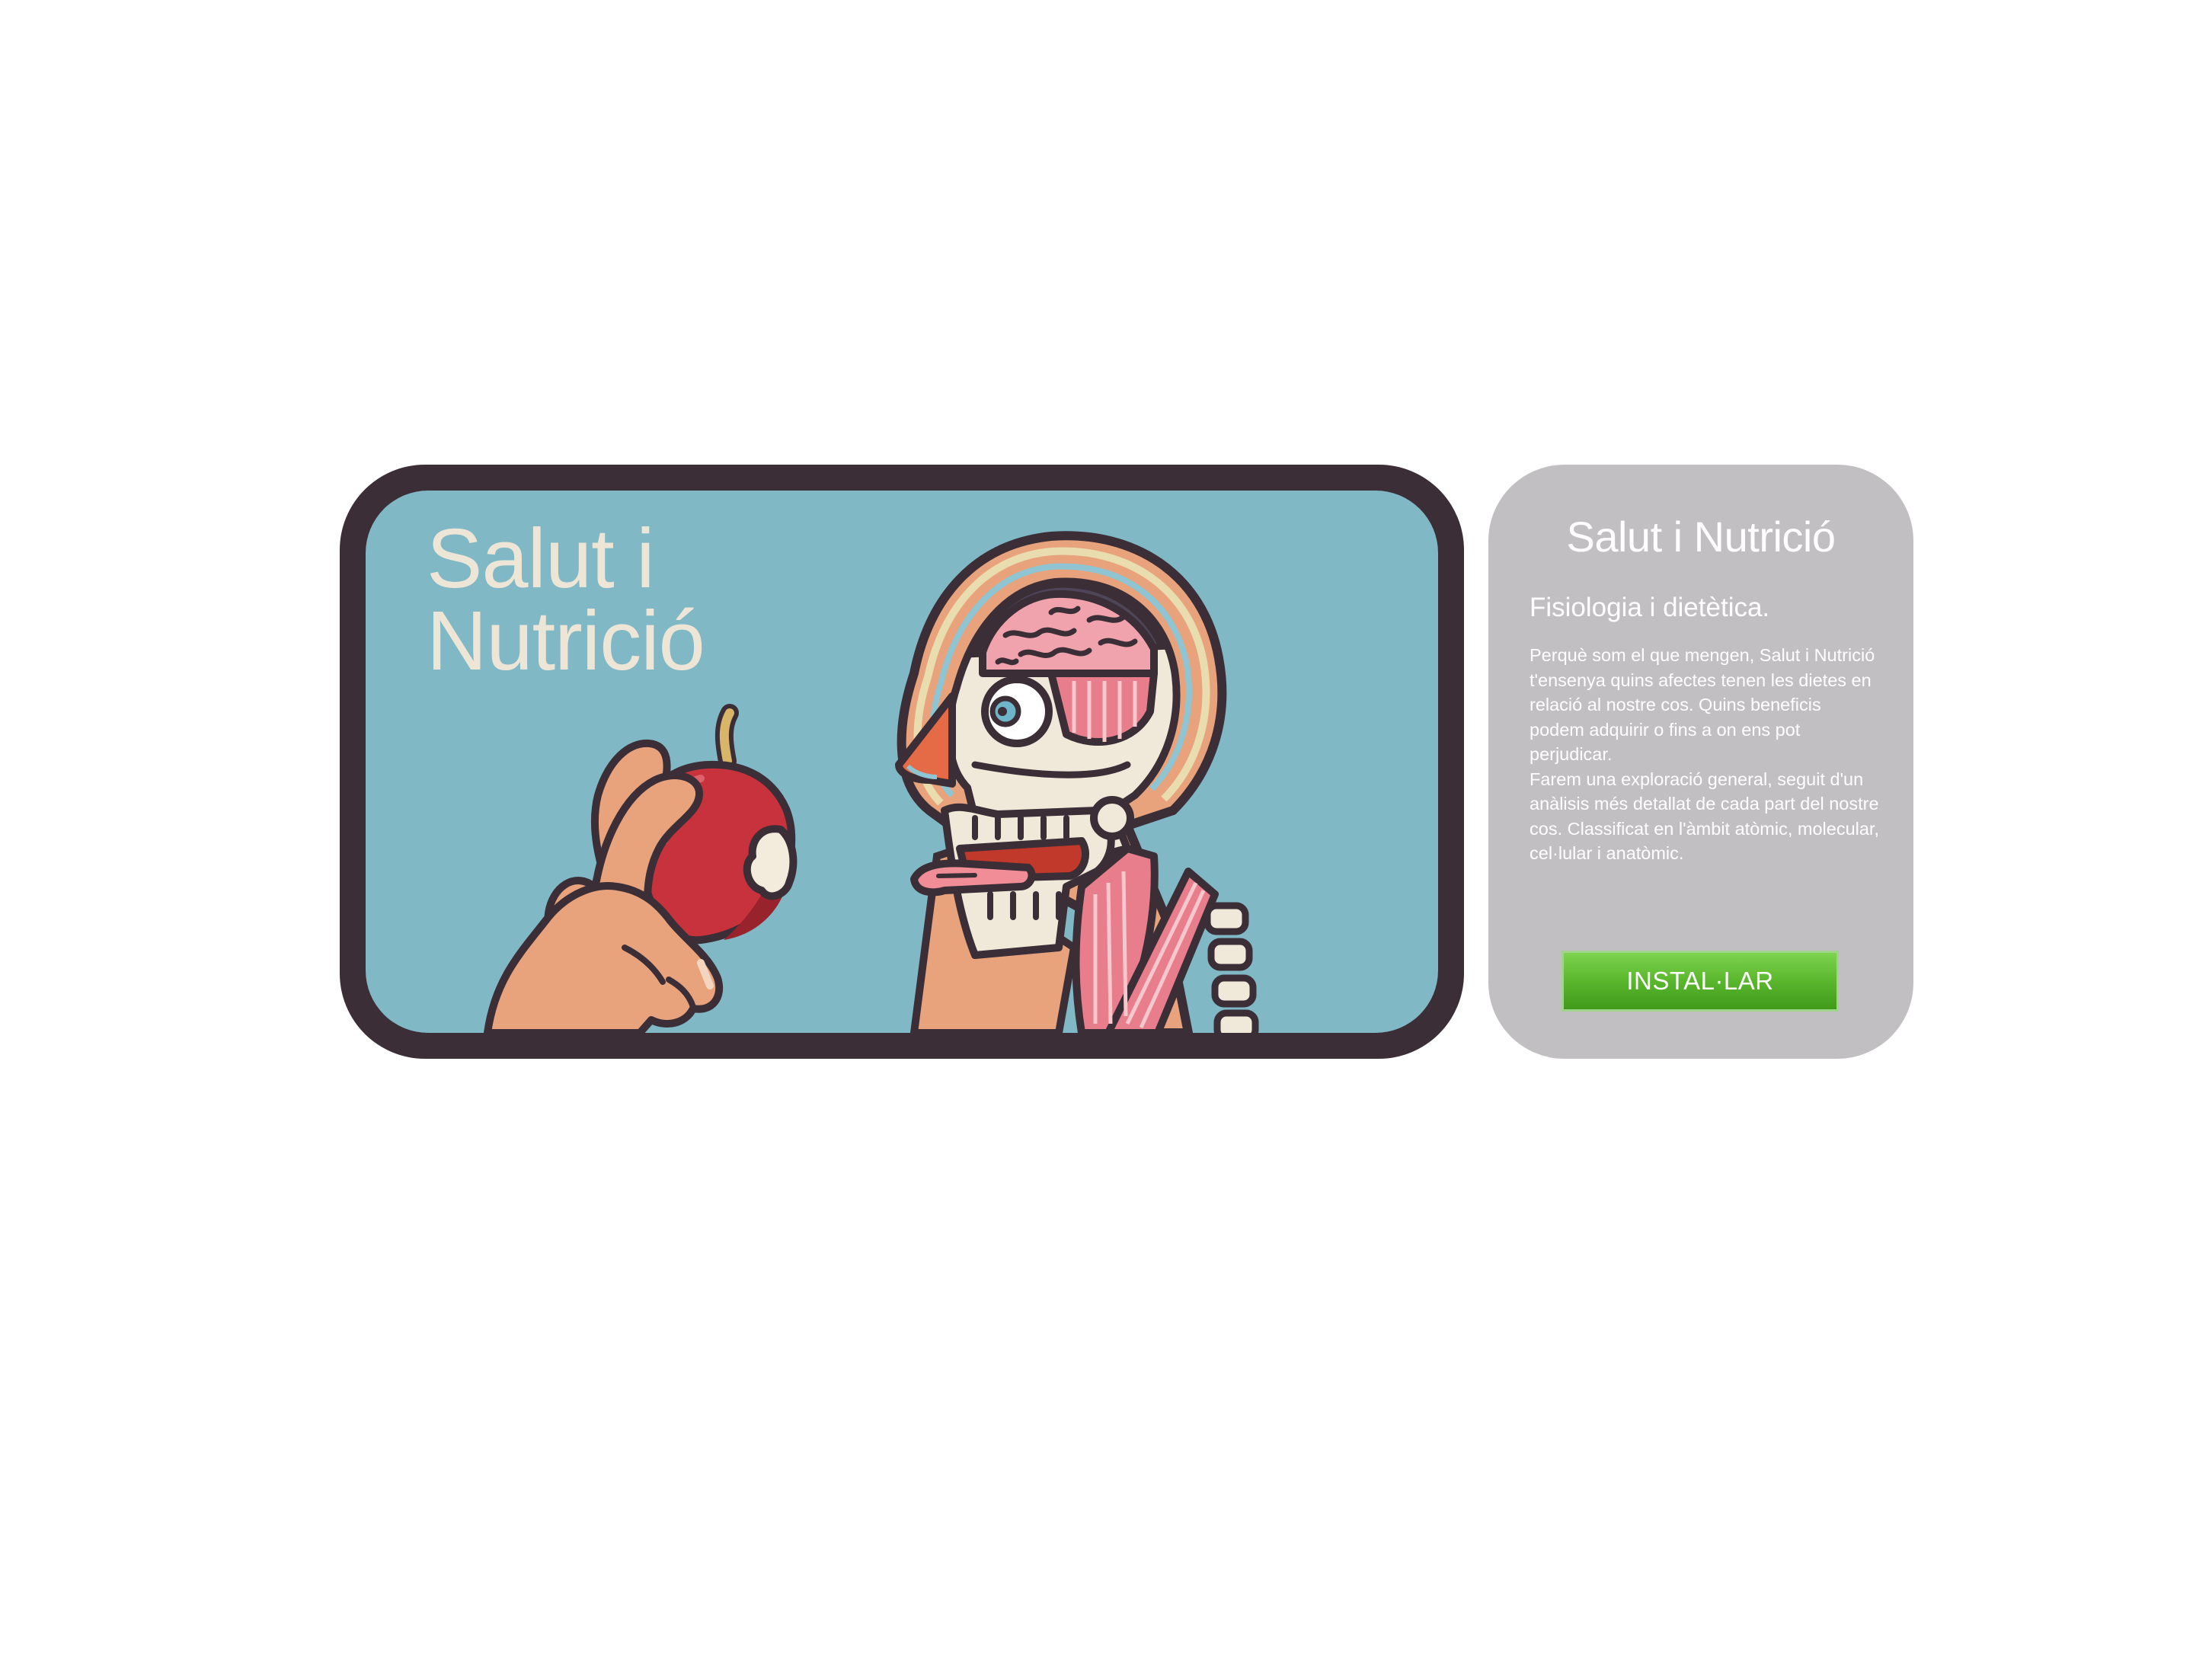  Describe the element at coordinates (1650, 607) in the screenshot. I see `app-subtitle: Fisiologia i dietètica.` at that location.